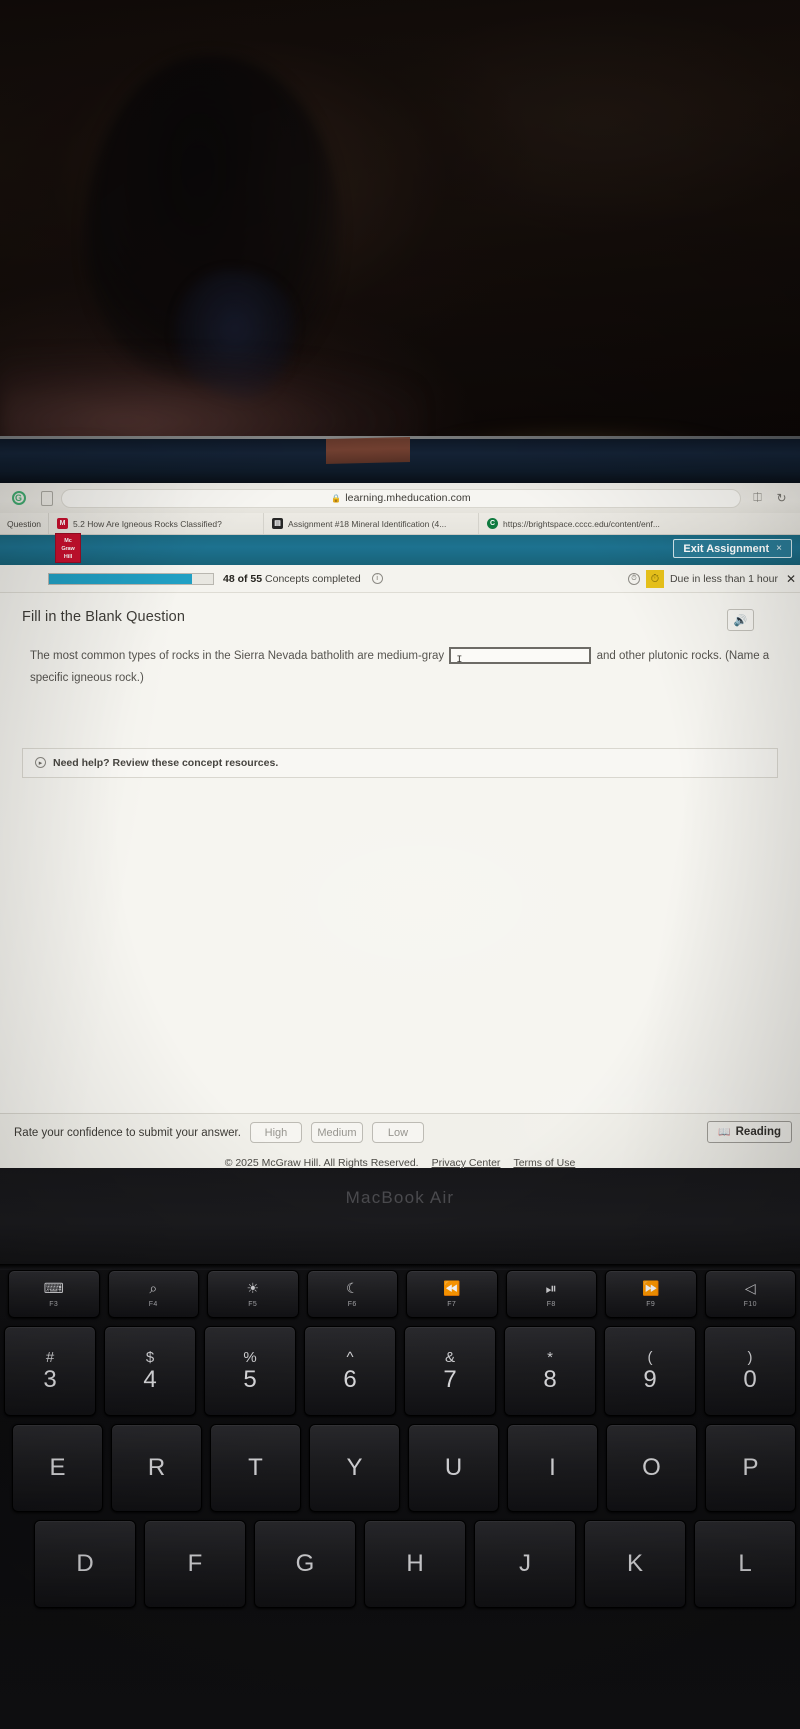 The height and width of the screenshot is (1729, 800). I want to click on key-u-label: U, so click(453, 1467).